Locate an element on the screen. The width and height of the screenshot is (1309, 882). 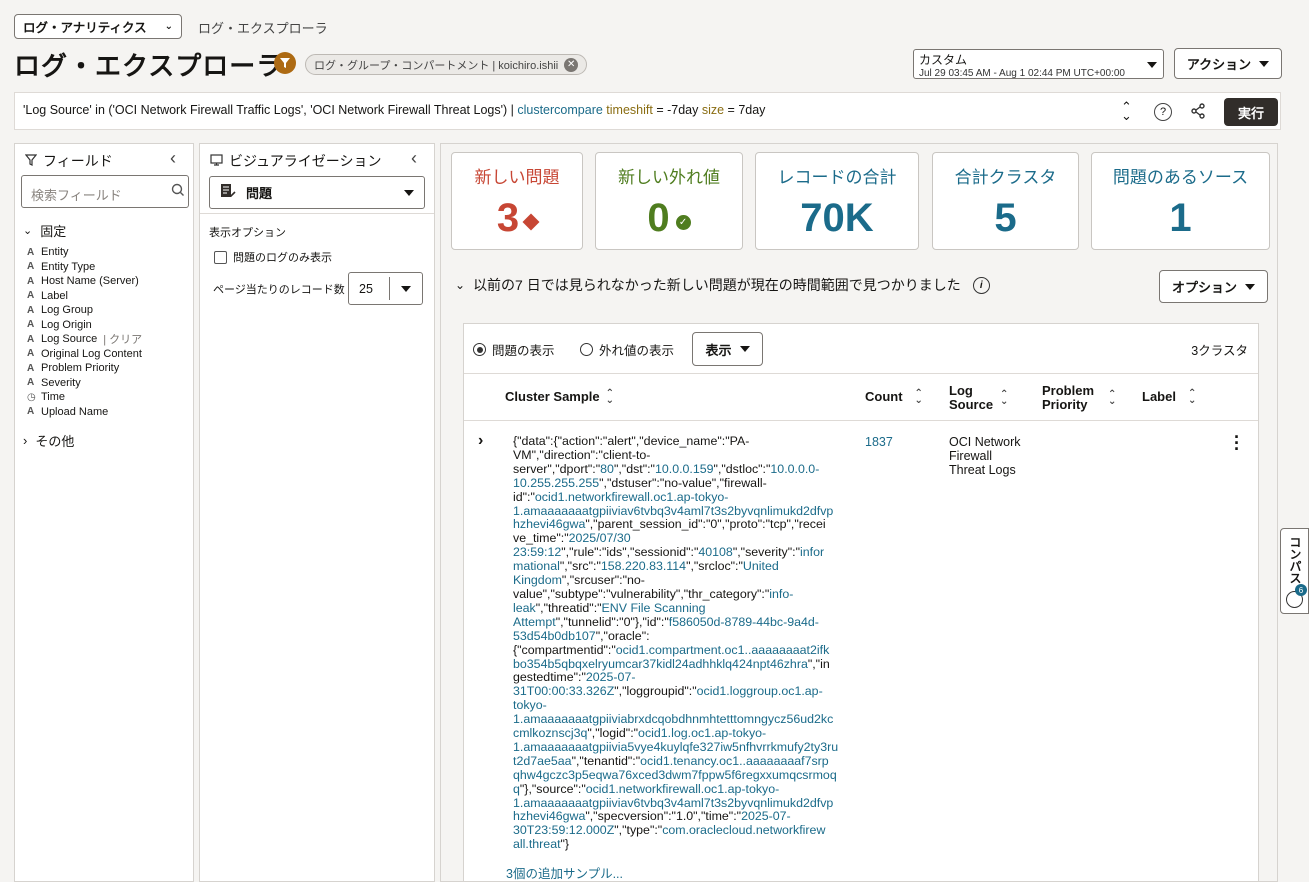
field-search-input: 検索フィールド is located at coordinates (105, 191).